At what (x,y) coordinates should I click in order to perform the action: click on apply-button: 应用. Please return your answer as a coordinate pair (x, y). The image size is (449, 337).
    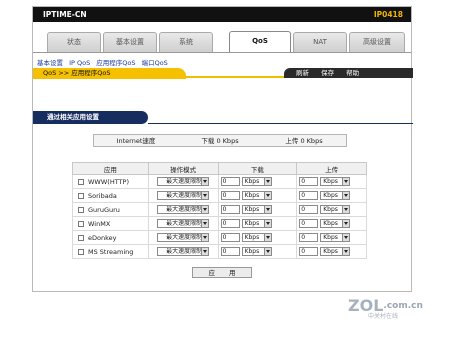
    Looking at the image, I should click on (222, 272).